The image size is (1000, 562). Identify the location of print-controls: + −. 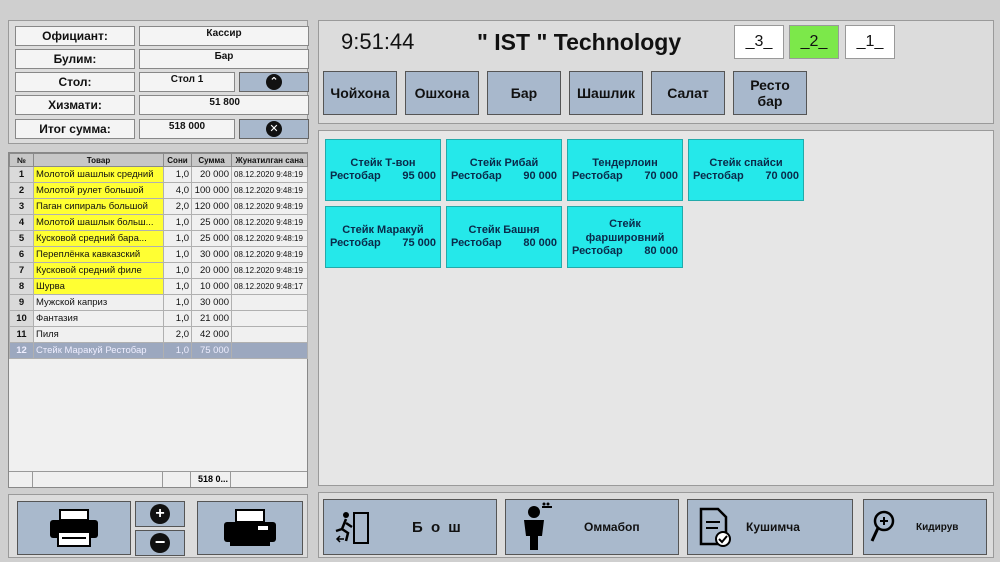
(158, 526).